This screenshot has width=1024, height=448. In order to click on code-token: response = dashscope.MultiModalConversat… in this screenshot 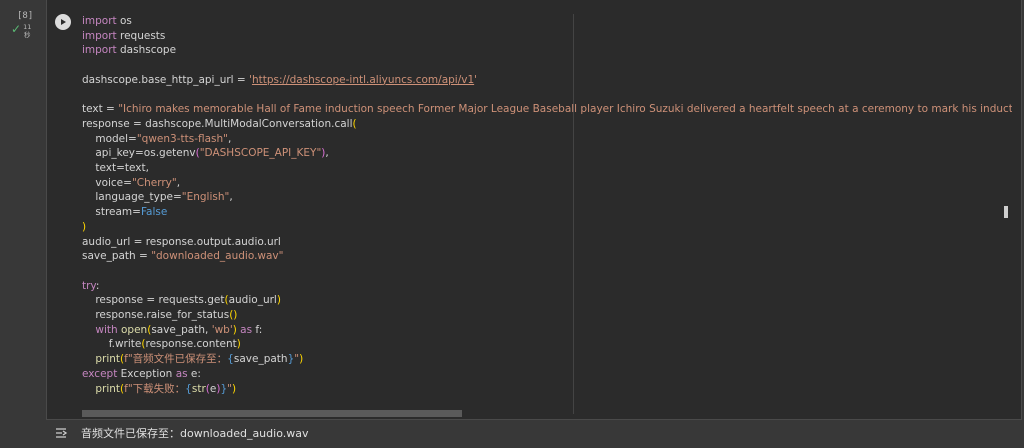, I will do `click(217, 123)`.